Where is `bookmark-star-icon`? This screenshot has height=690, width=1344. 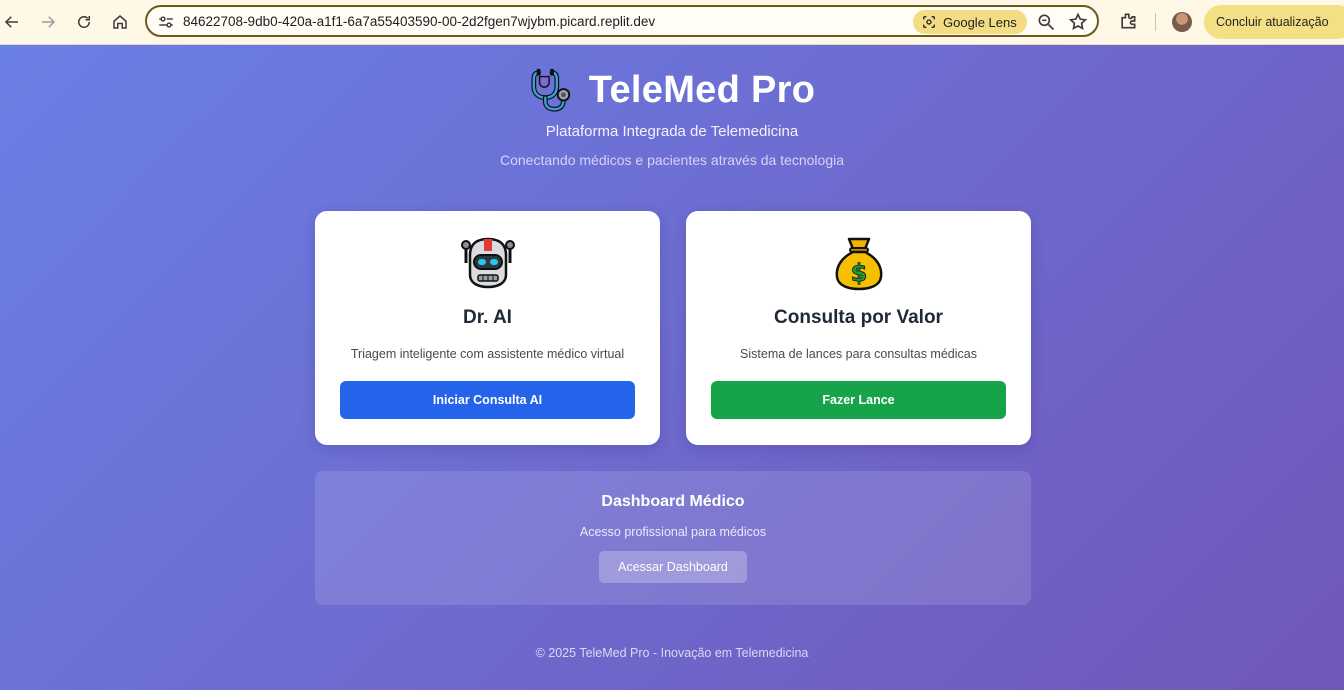 bookmark-star-icon is located at coordinates (1078, 22).